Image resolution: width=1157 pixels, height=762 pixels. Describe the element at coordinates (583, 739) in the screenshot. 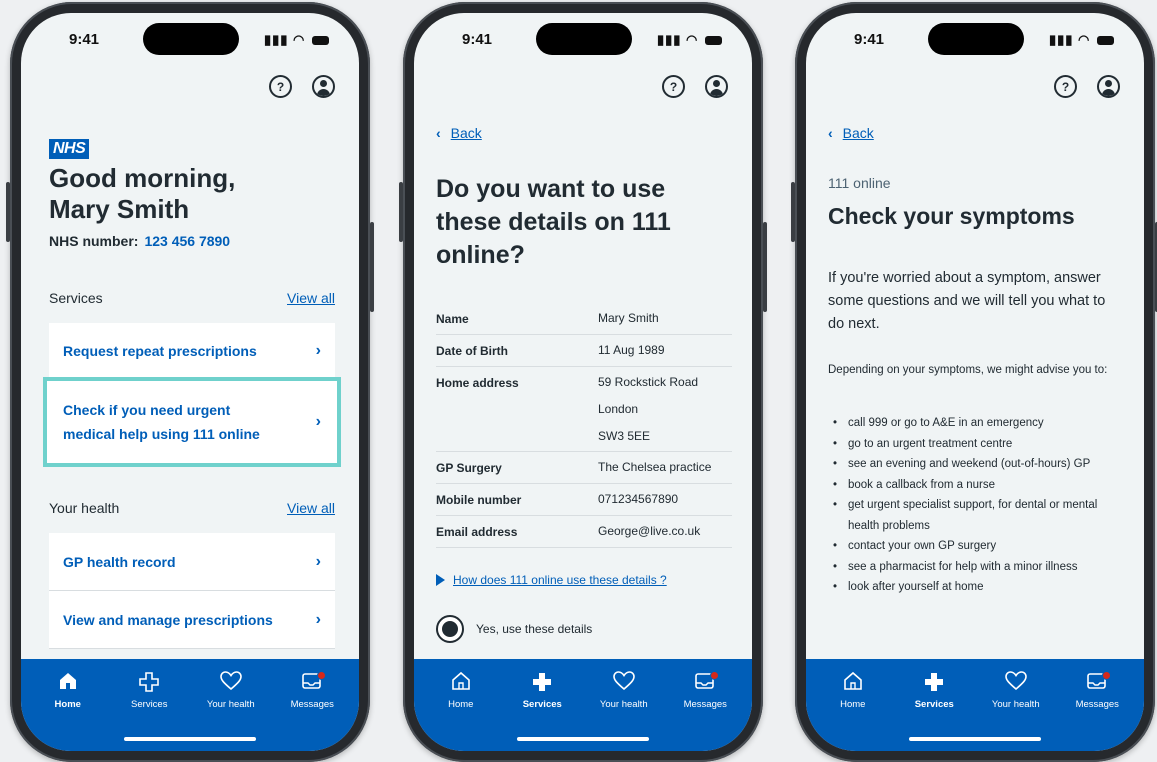

I see `home-indicator` at that location.